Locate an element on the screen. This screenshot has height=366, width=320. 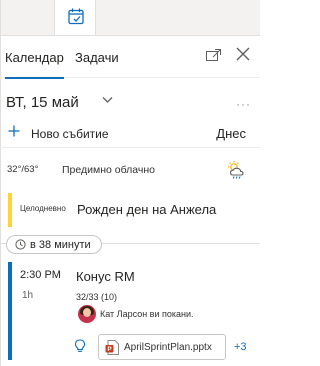
more-attachments-link: +3 is located at coordinates (240, 347).